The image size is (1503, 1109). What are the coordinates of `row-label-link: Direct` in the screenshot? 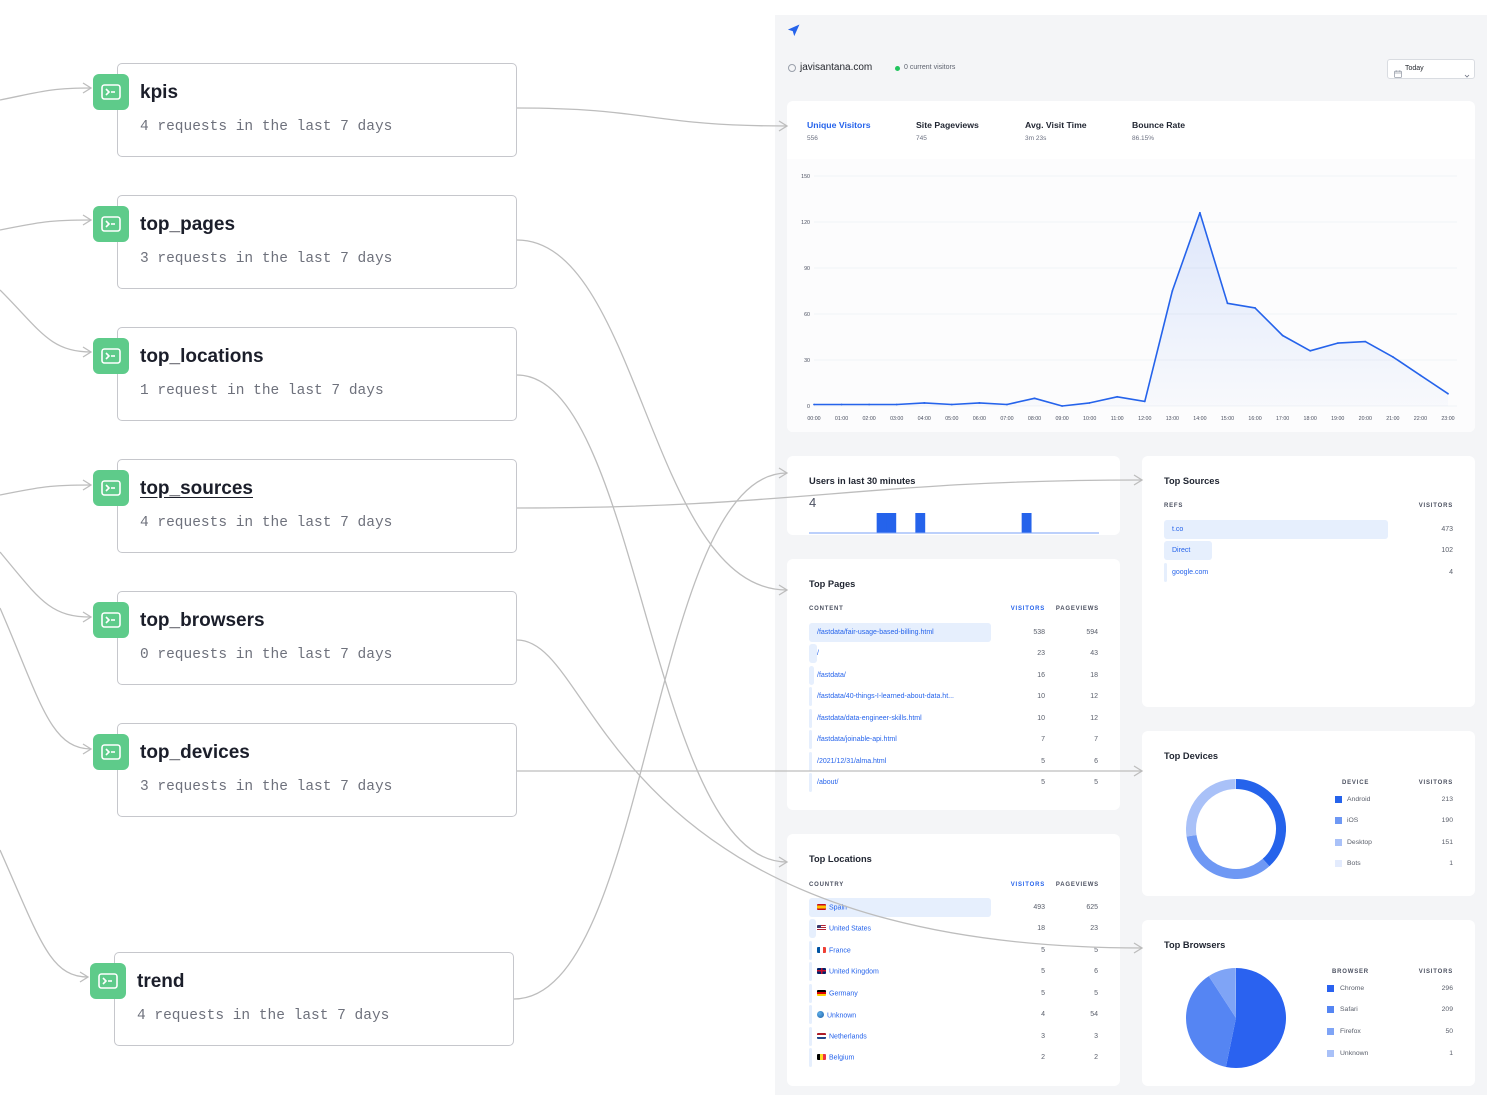 It's located at (1181, 550).